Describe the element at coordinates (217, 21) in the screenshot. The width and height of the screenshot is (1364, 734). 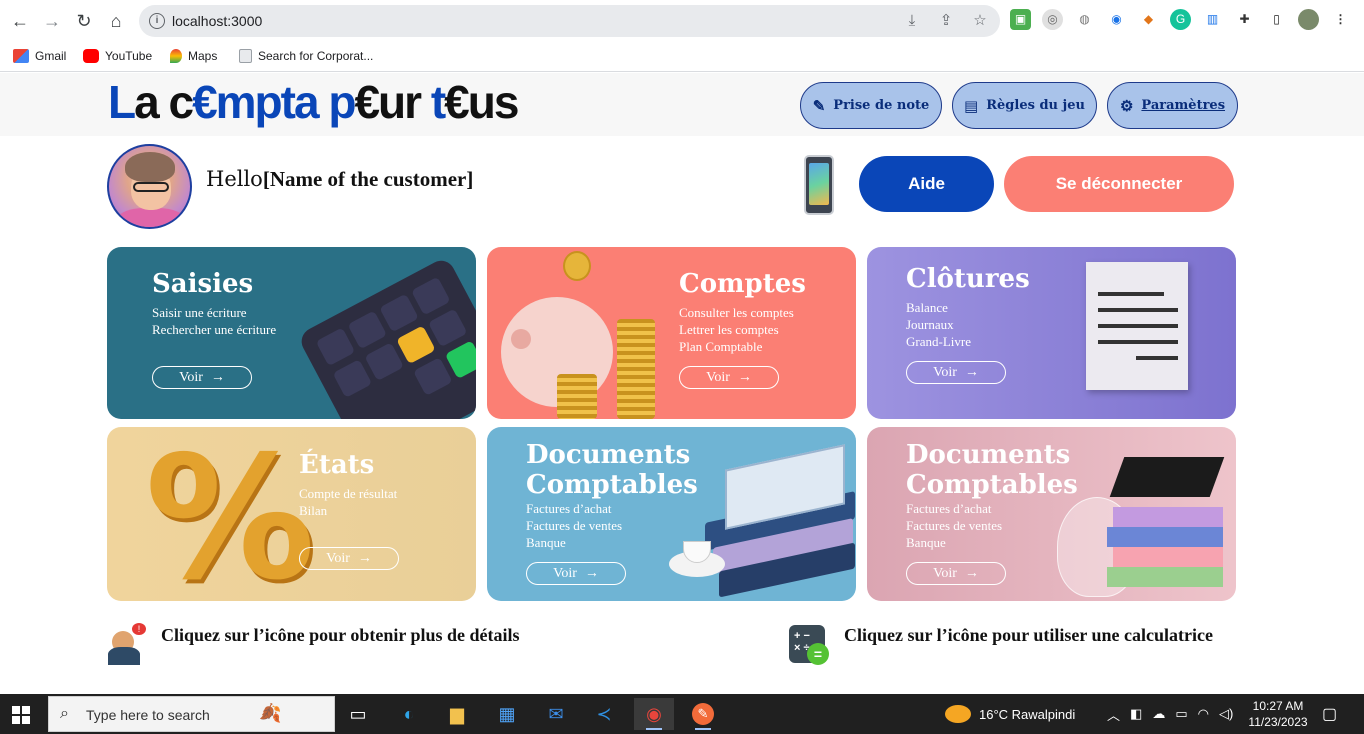
I see `url-text: localhost:3000` at that location.